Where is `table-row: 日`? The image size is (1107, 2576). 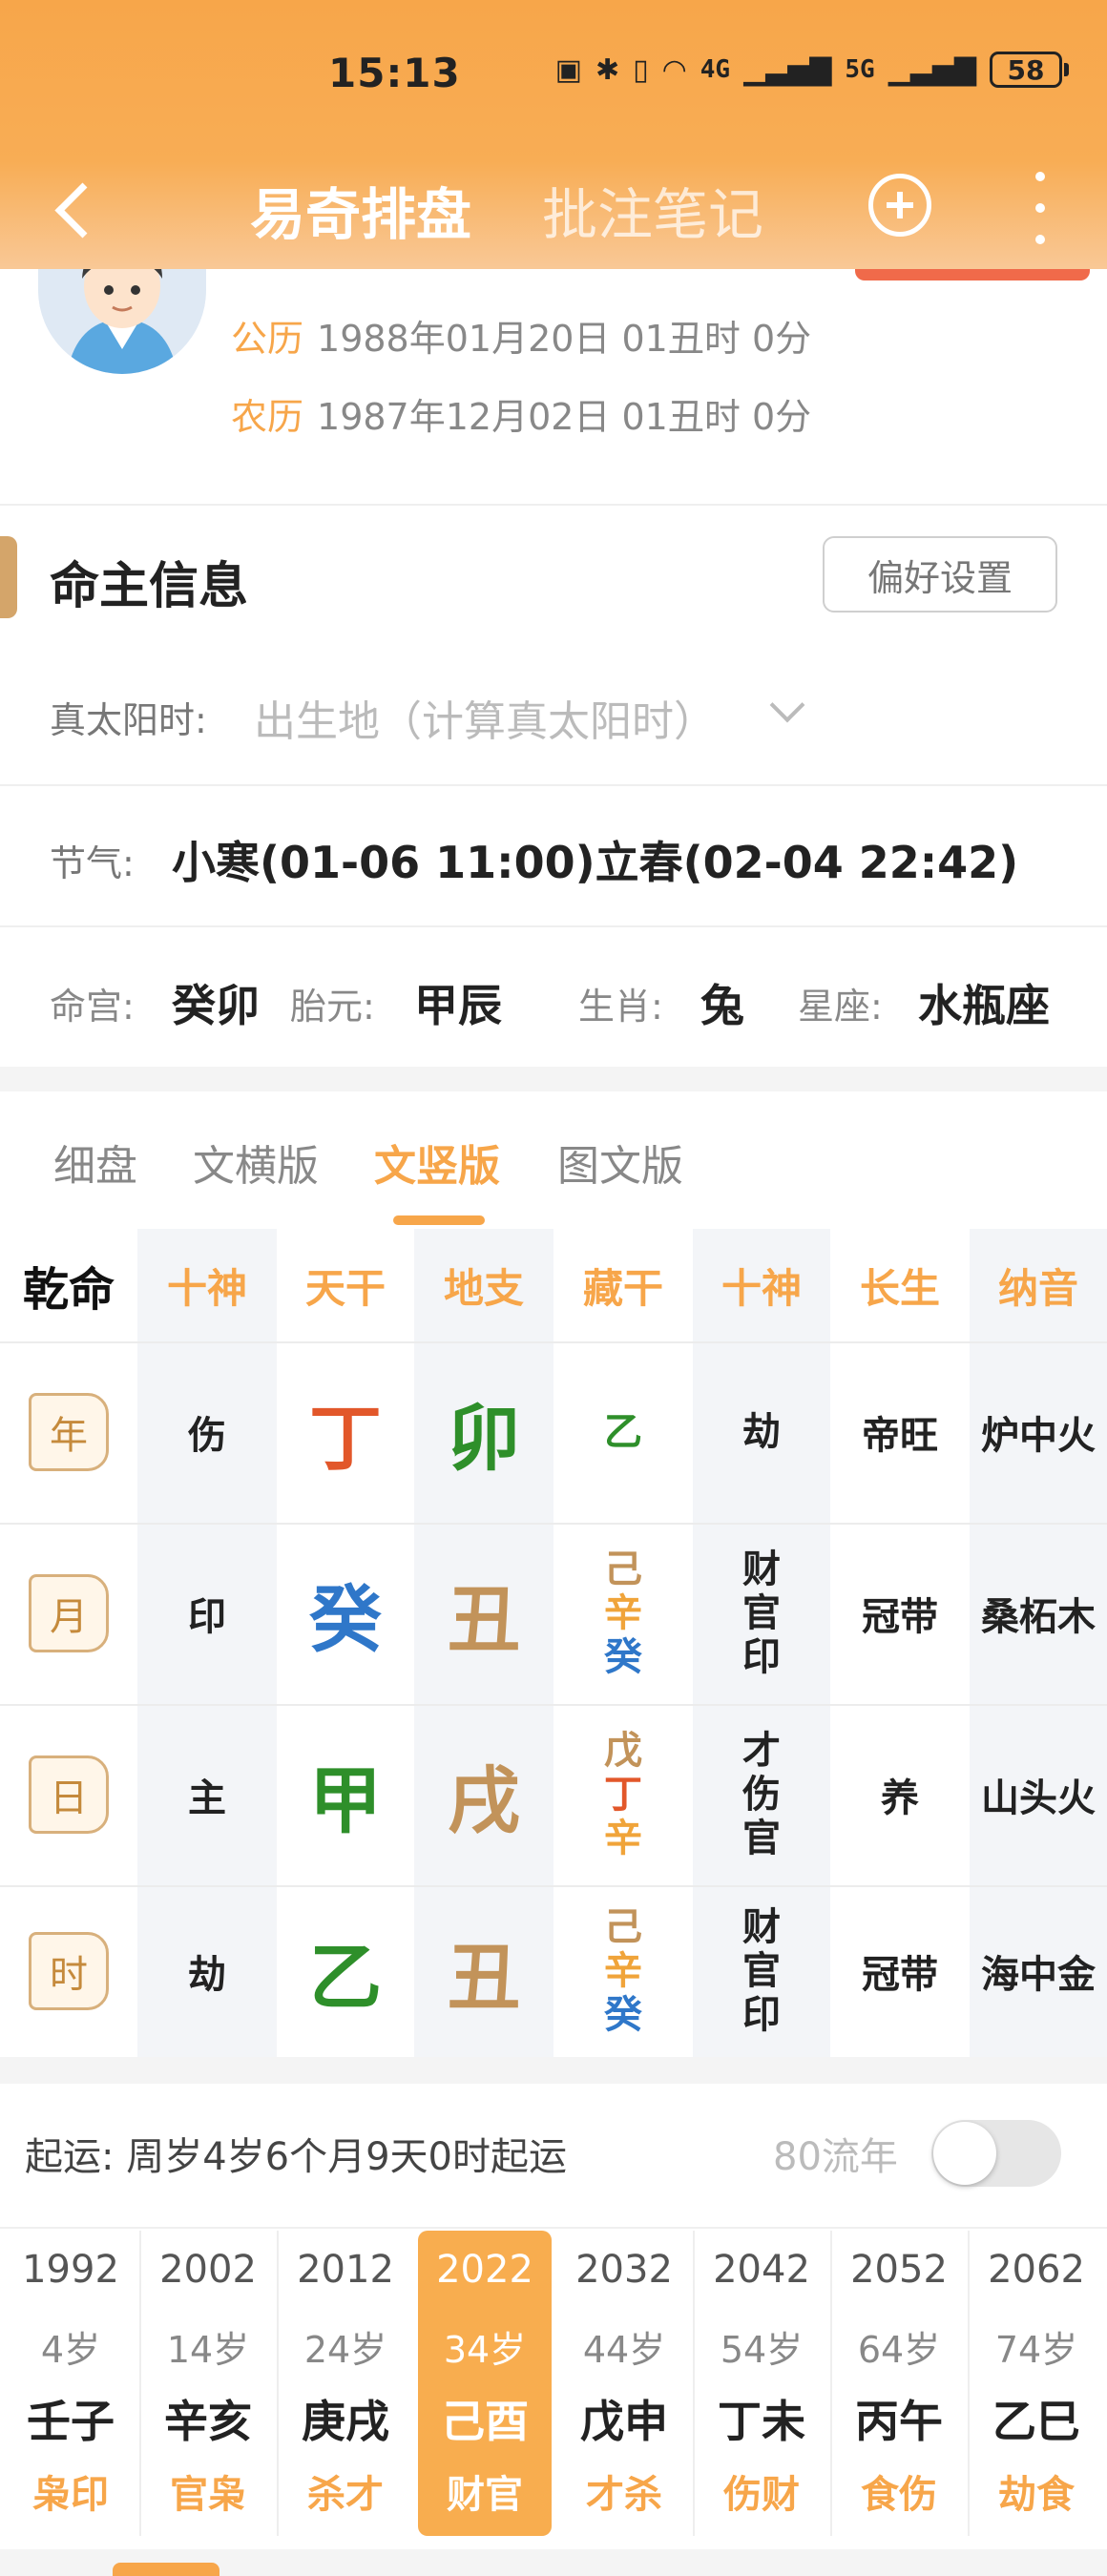 table-row: 日 is located at coordinates (68, 1794).